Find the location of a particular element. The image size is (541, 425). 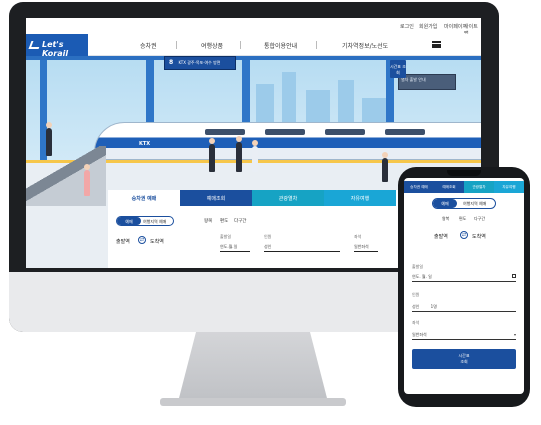

mobile-tab-tour: 관광열차 is located at coordinates (479, 187).